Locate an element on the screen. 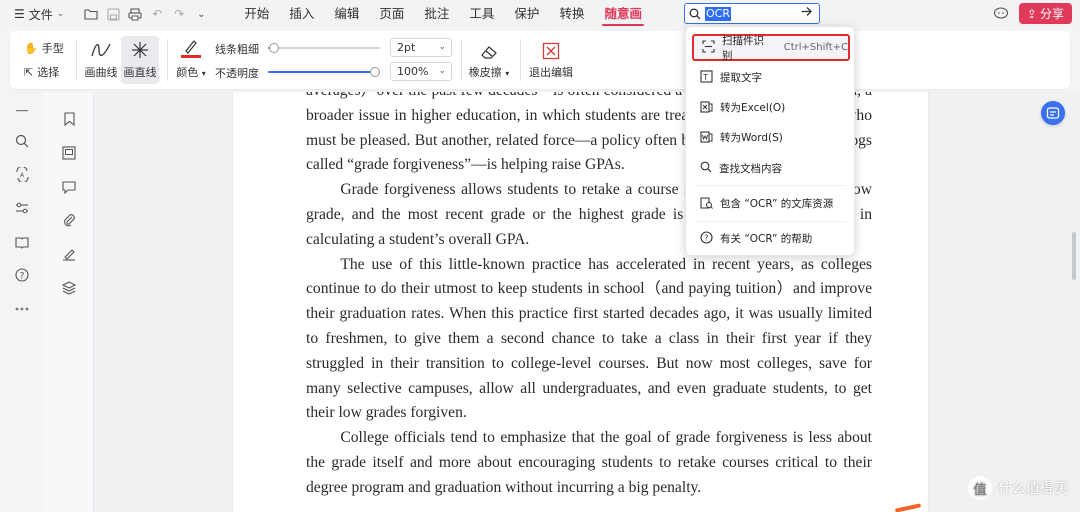 The height and width of the screenshot is (512, 1080). select-tool-label: 选择 is located at coordinates (48, 72).